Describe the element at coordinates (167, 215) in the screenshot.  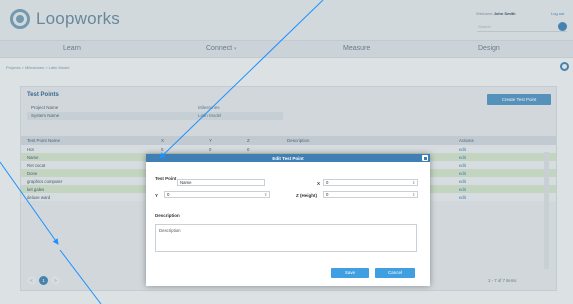
I see `description-label: Description` at that location.